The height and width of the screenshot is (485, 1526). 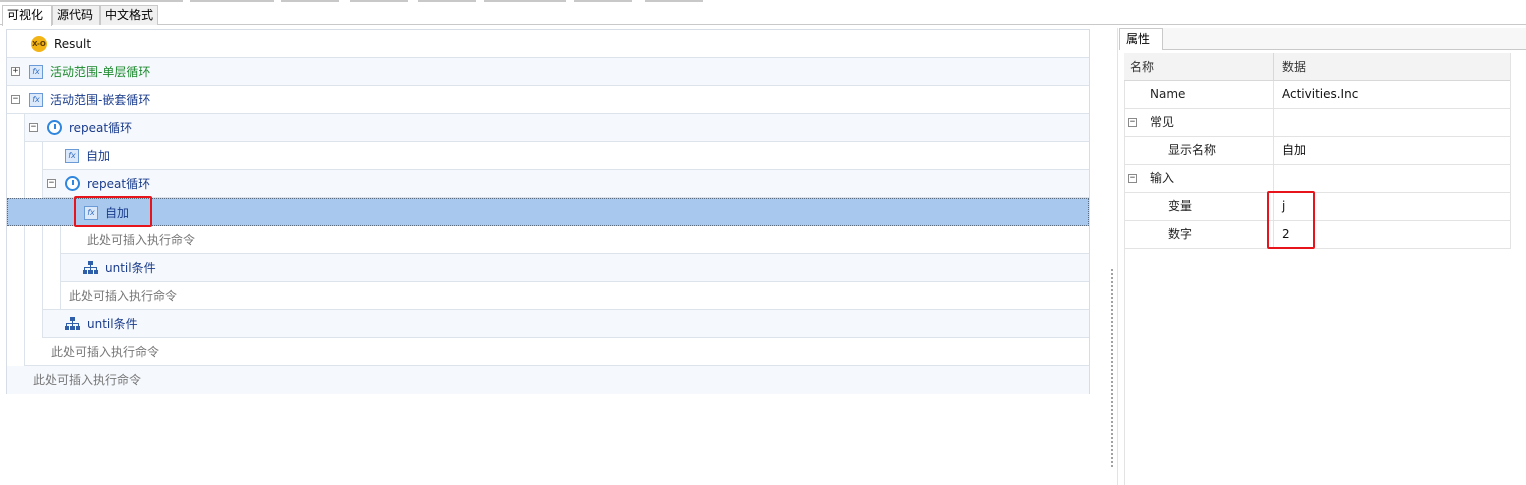 What do you see at coordinates (548, 72) in the screenshot?
I see `tree-row-scope-single: + fx 活动范围-单层循环` at bounding box center [548, 72].